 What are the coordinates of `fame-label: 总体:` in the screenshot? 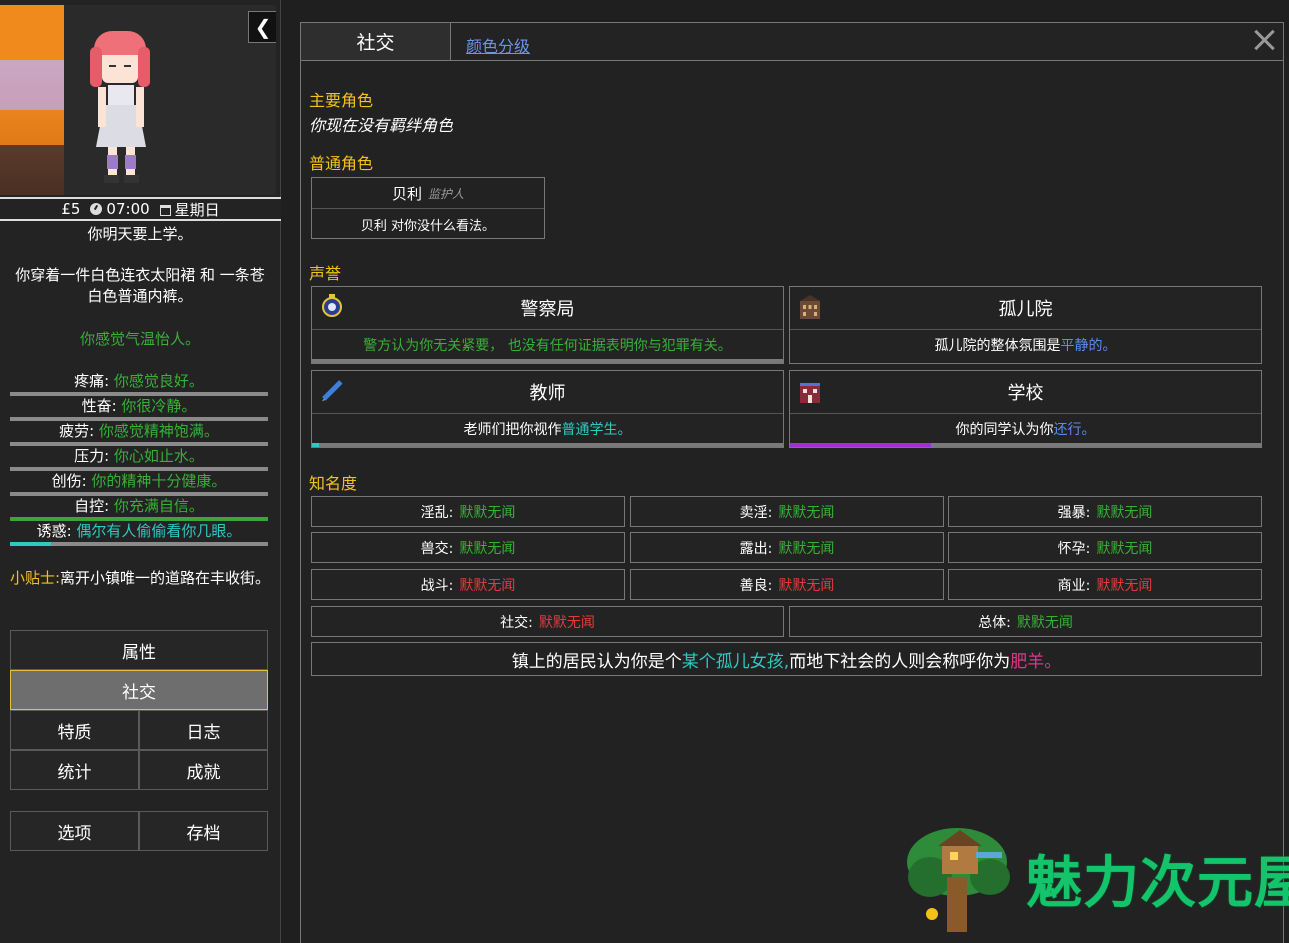 It's located at (994, 622).